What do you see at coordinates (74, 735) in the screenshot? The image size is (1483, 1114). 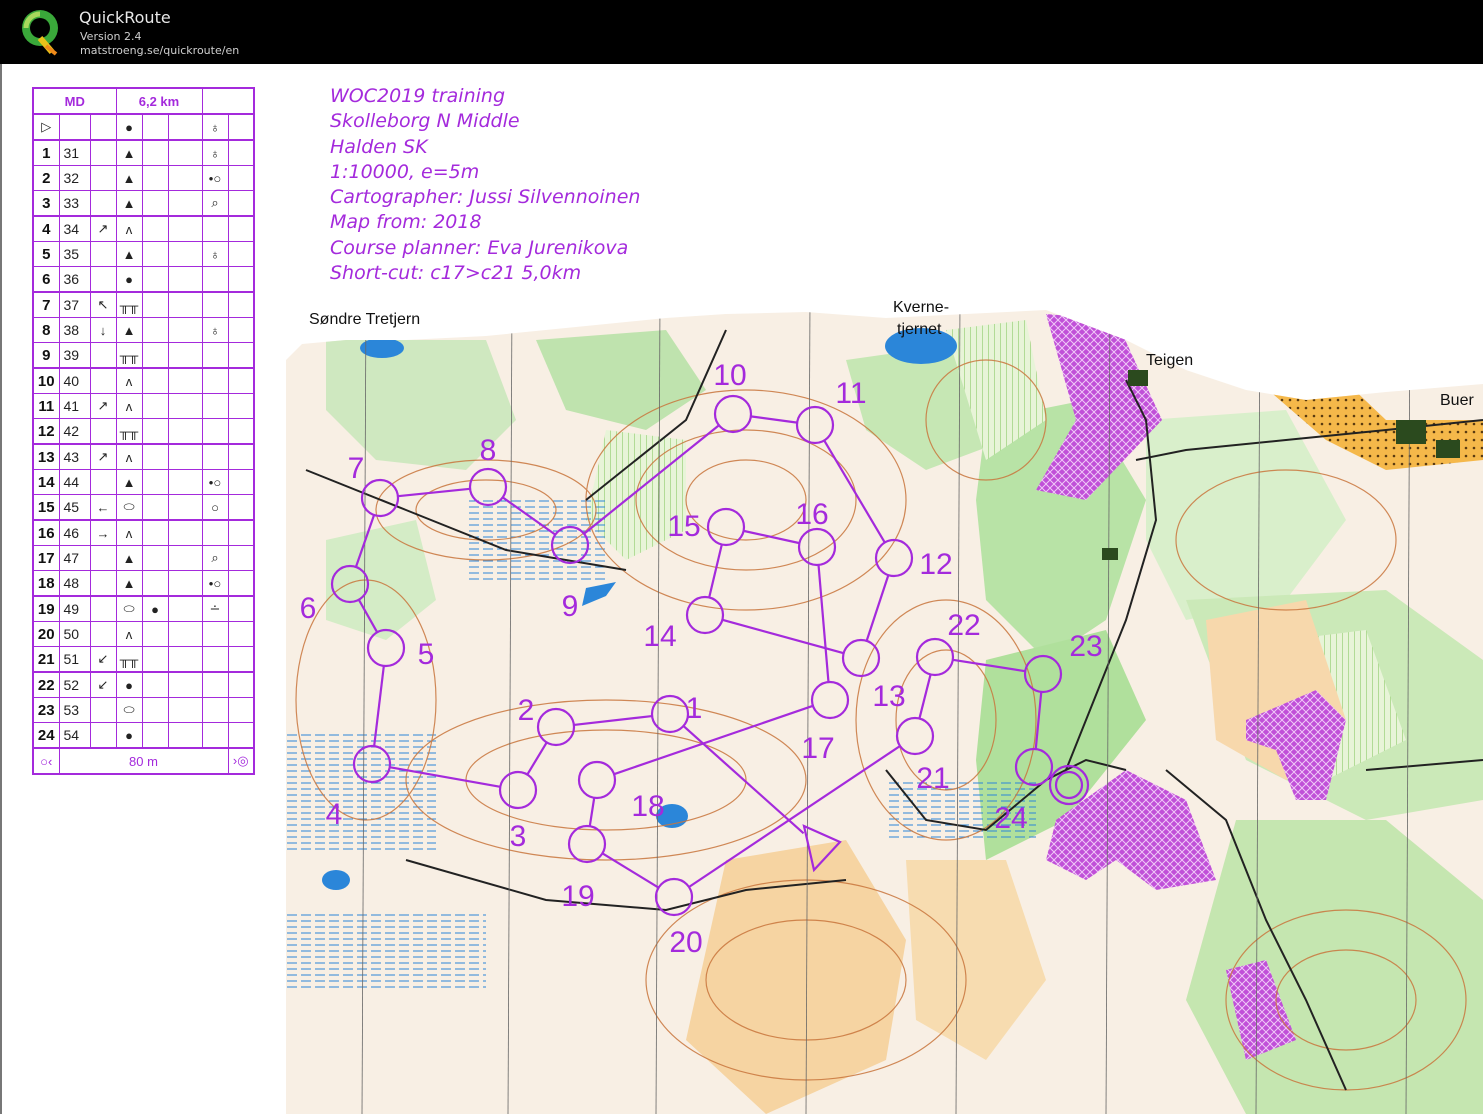 I see `control-code: 54` at bounding box center [74, 735].